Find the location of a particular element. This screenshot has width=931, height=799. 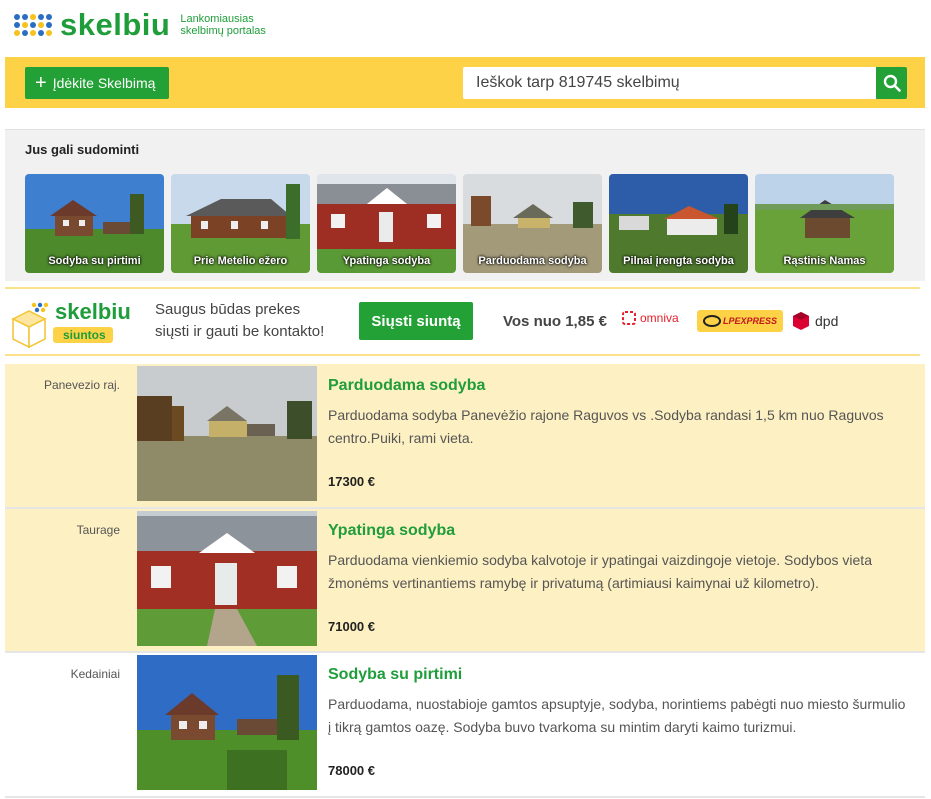

recommendation-card: Parduodama sodyba is located at coordinates (532, 223).